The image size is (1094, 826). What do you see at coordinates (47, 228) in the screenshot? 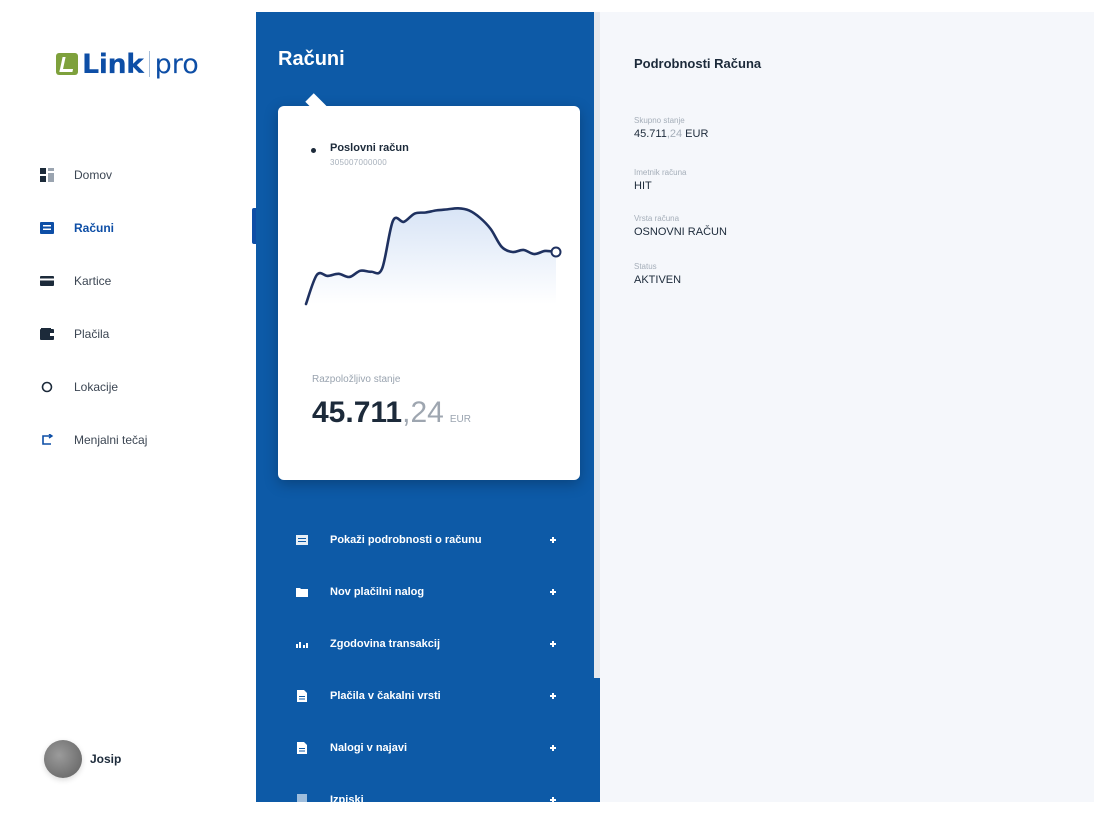
I see `accounts-icon` at bounding box center [47, 228].